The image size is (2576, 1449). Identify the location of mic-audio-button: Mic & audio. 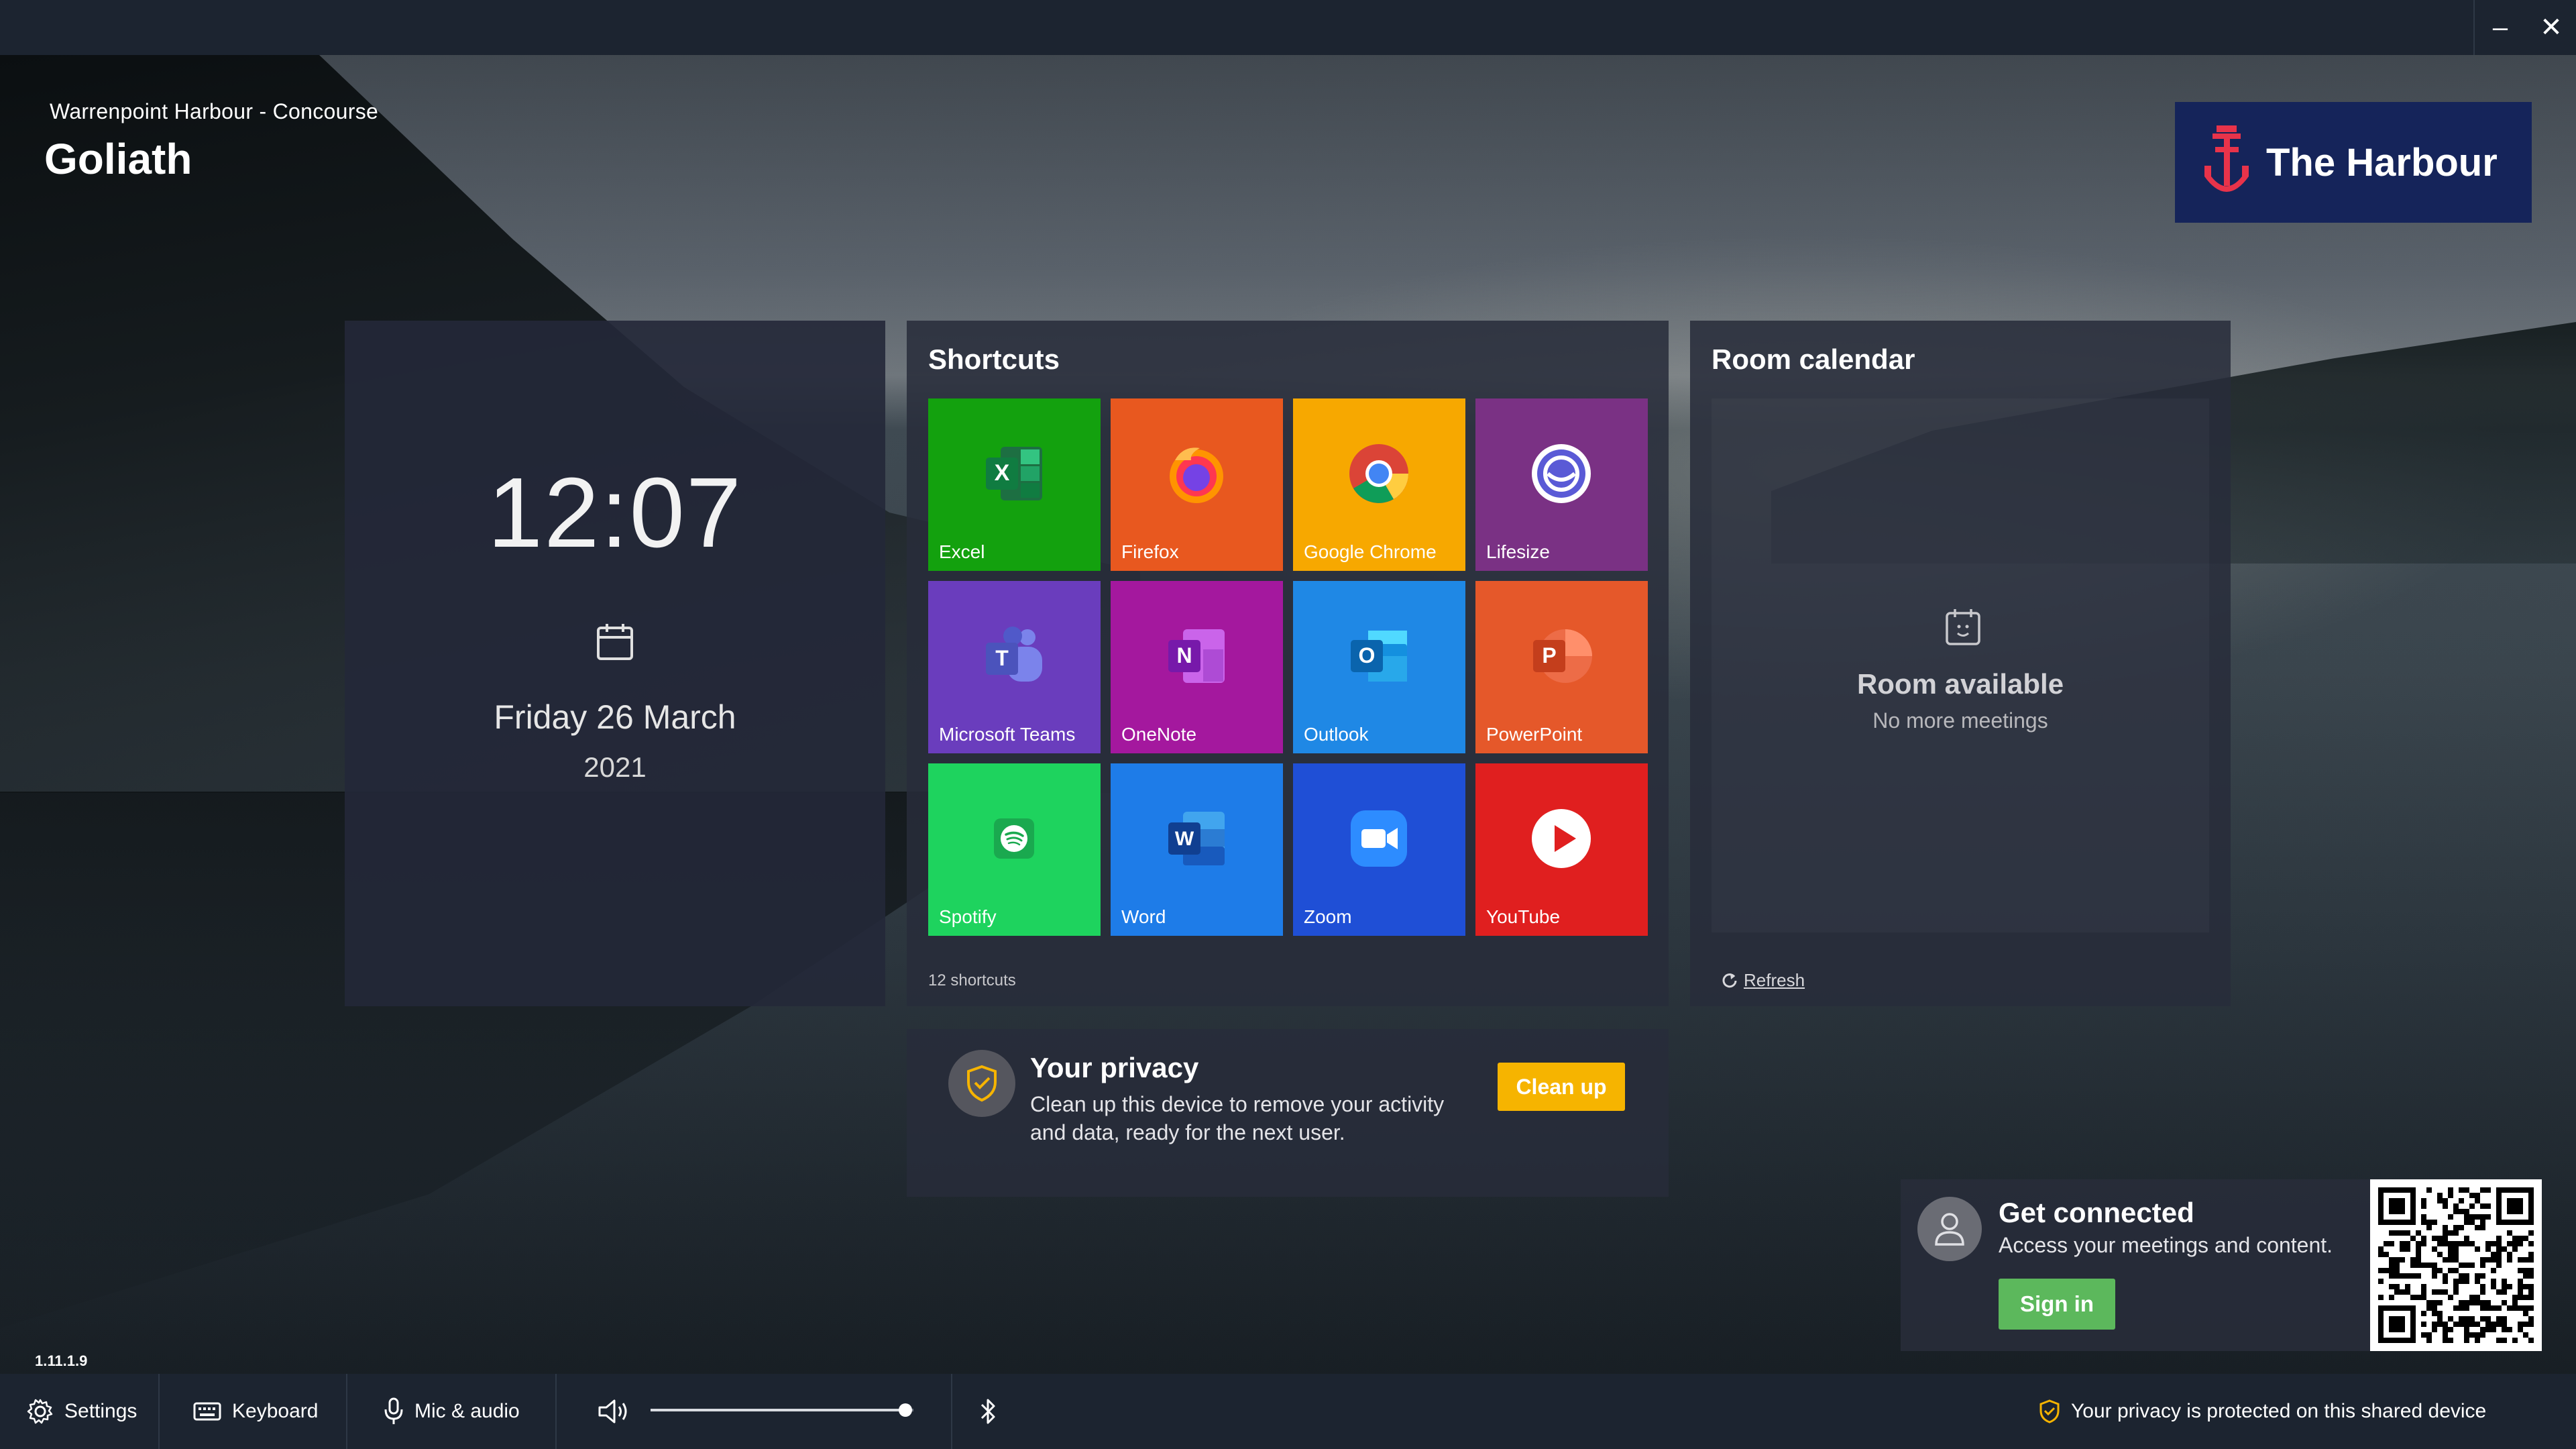
(452, 1411).